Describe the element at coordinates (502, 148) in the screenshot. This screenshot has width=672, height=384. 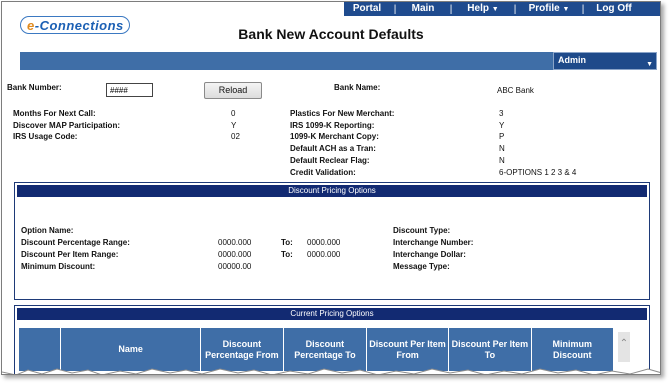
I see `default-ach-value: N` at that location.